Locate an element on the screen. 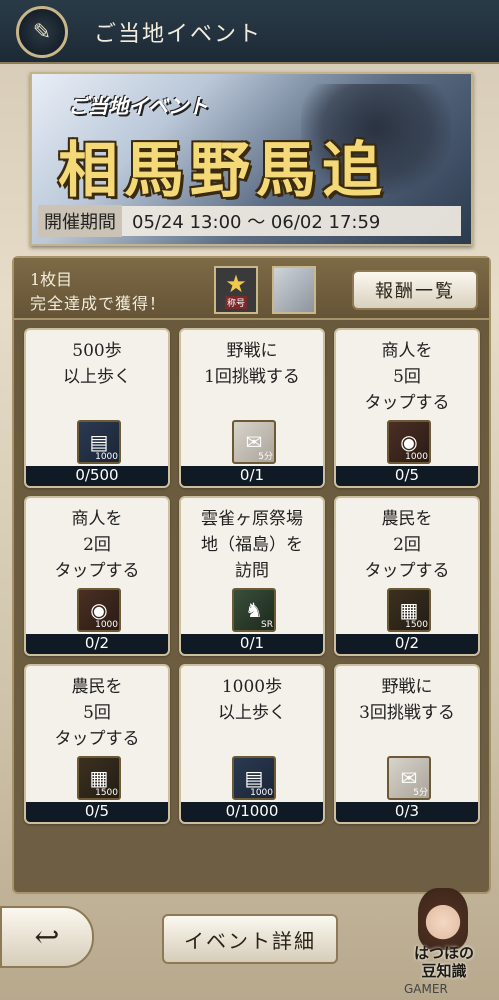  crossed-brushes-icon: ✎ is located at coordinates (42, 32).